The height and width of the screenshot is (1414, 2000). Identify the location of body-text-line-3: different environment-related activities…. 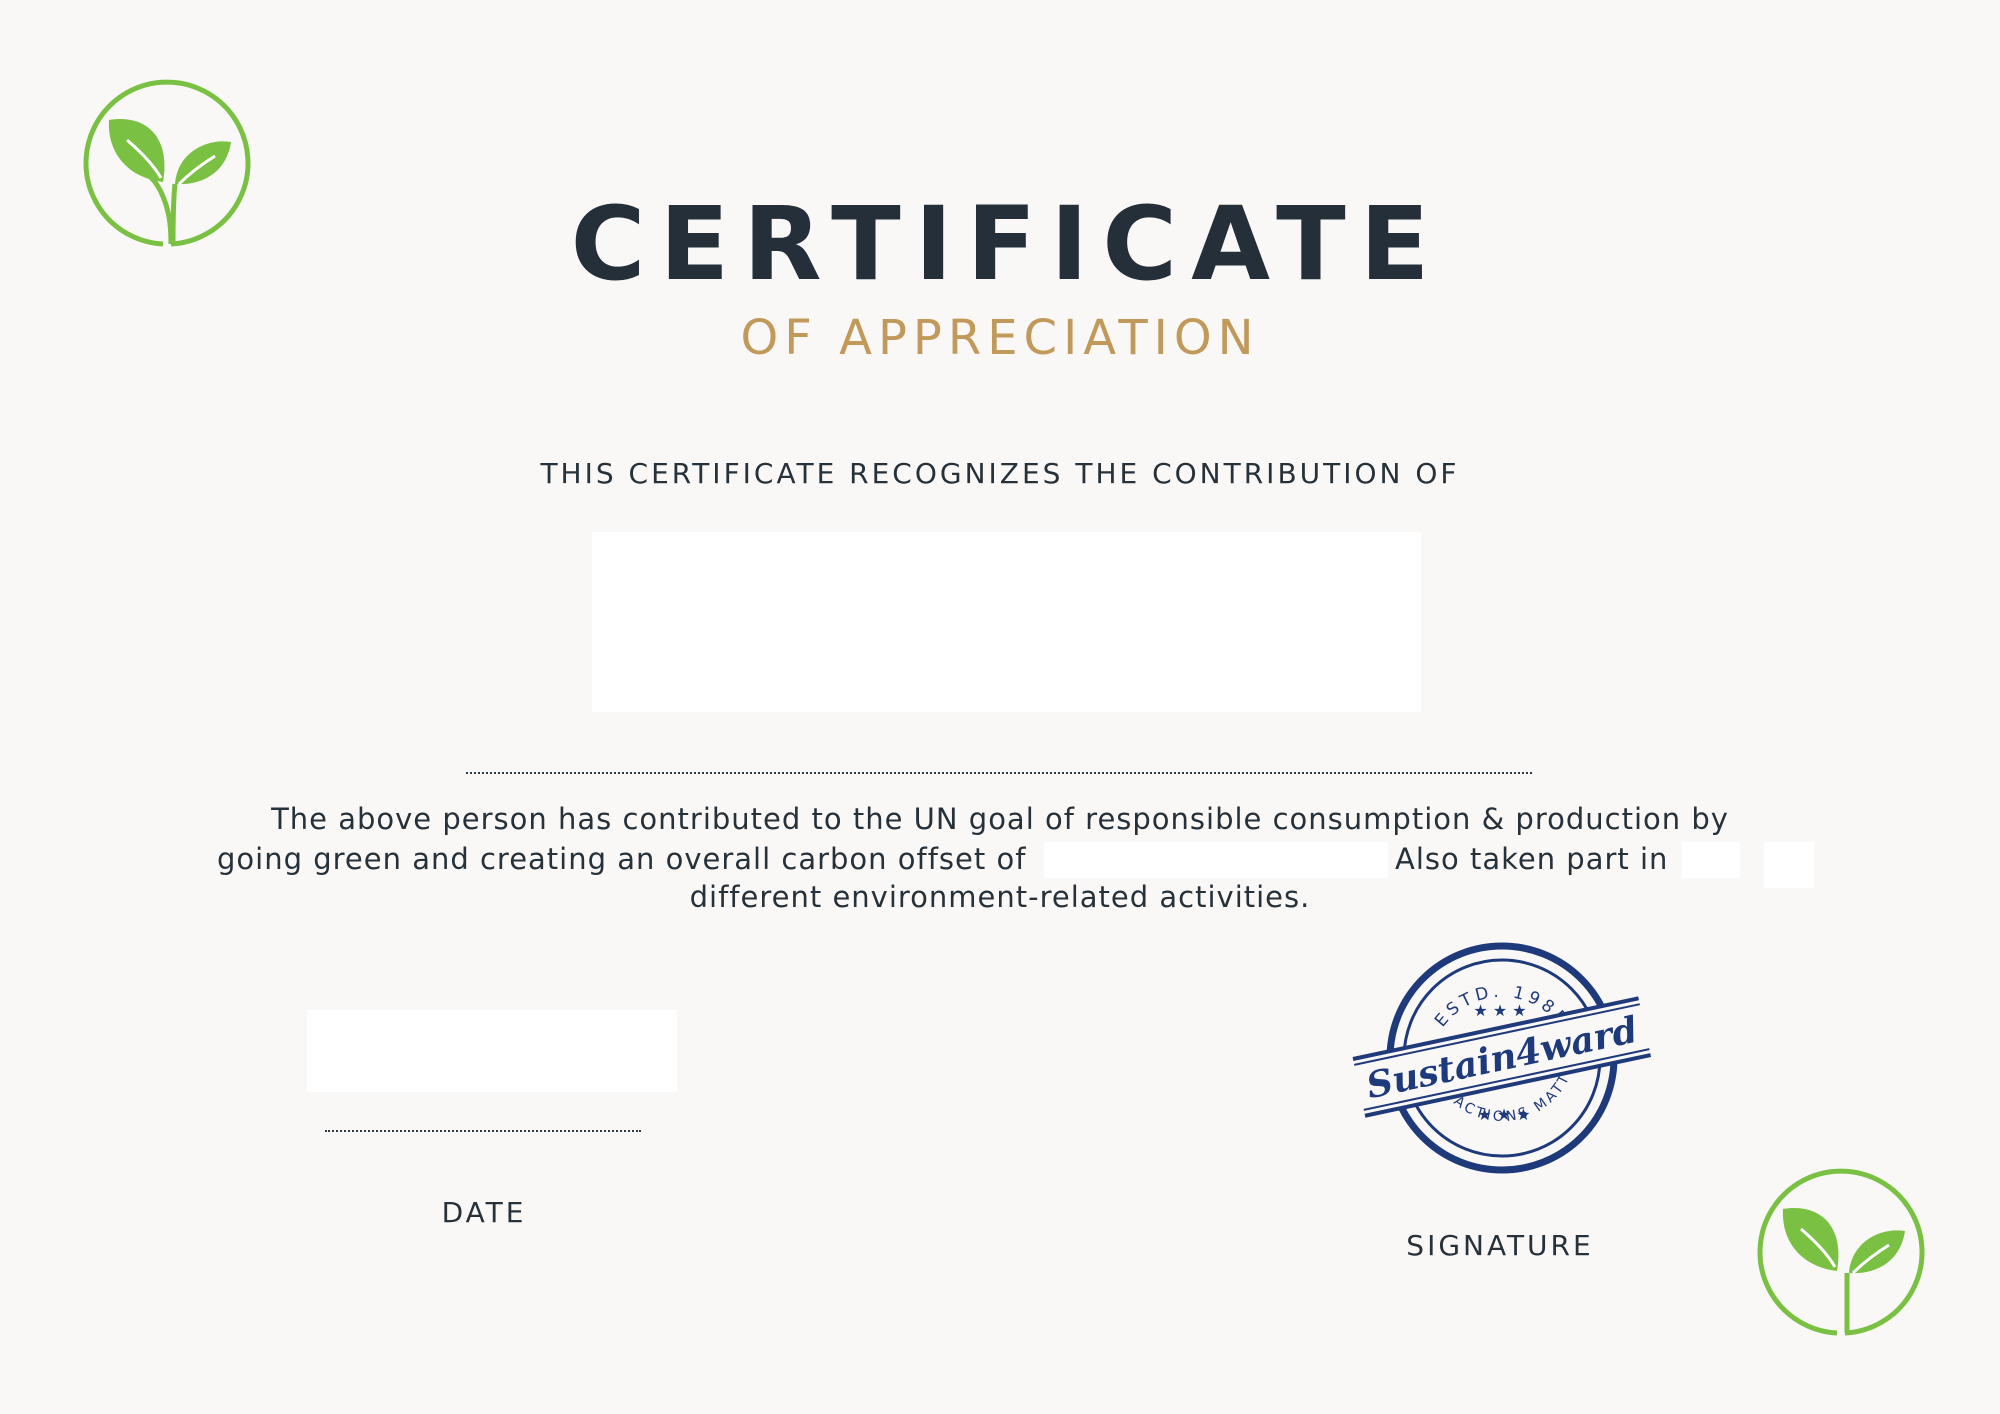
(1000, 897).